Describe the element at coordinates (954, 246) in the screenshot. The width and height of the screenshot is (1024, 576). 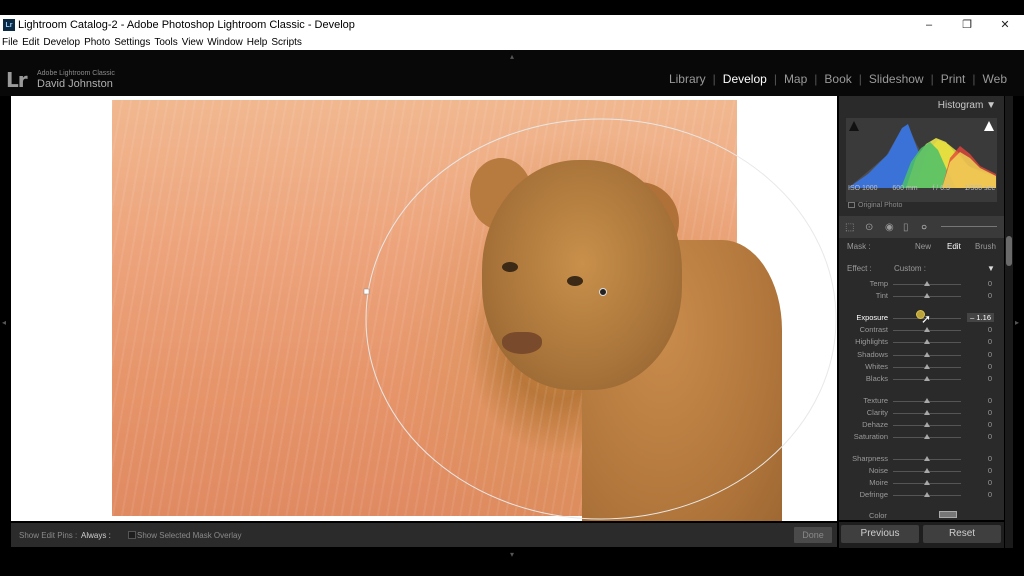
I see `mask-edit-button: Edit` at that location.